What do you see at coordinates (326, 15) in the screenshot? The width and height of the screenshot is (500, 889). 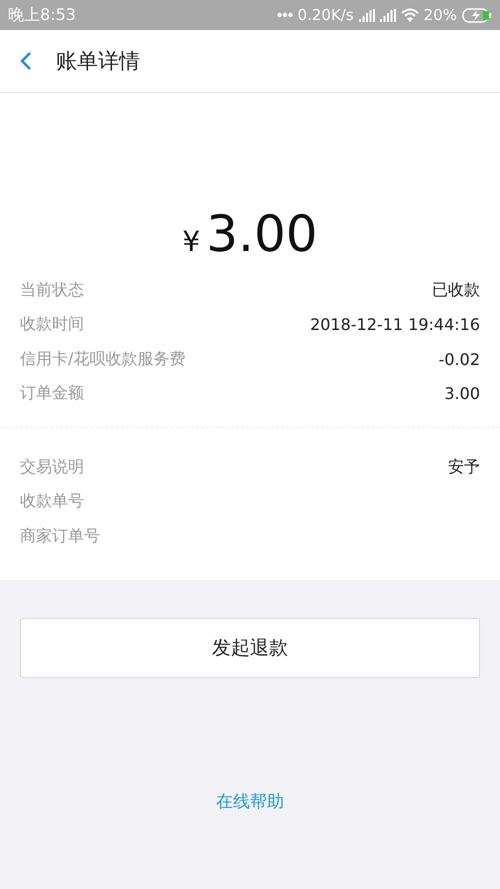 I see `network-speed: 0.20K/s` at bounding box center [326, 15].